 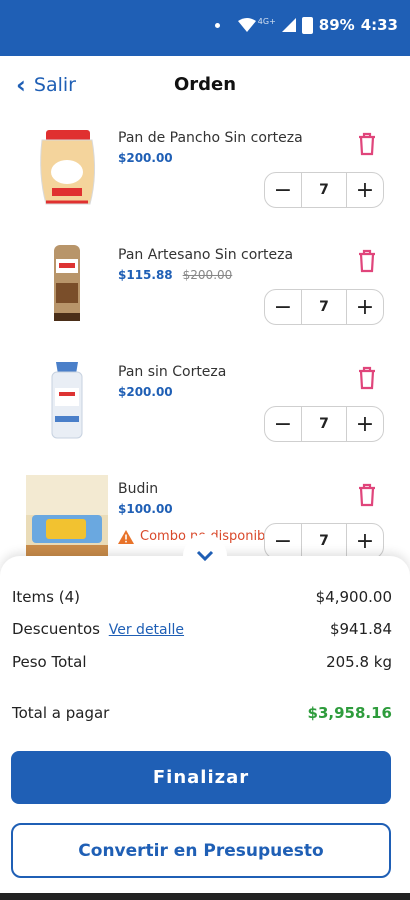 I want to click on network-type: 4G+, so click(x=266, y=21).